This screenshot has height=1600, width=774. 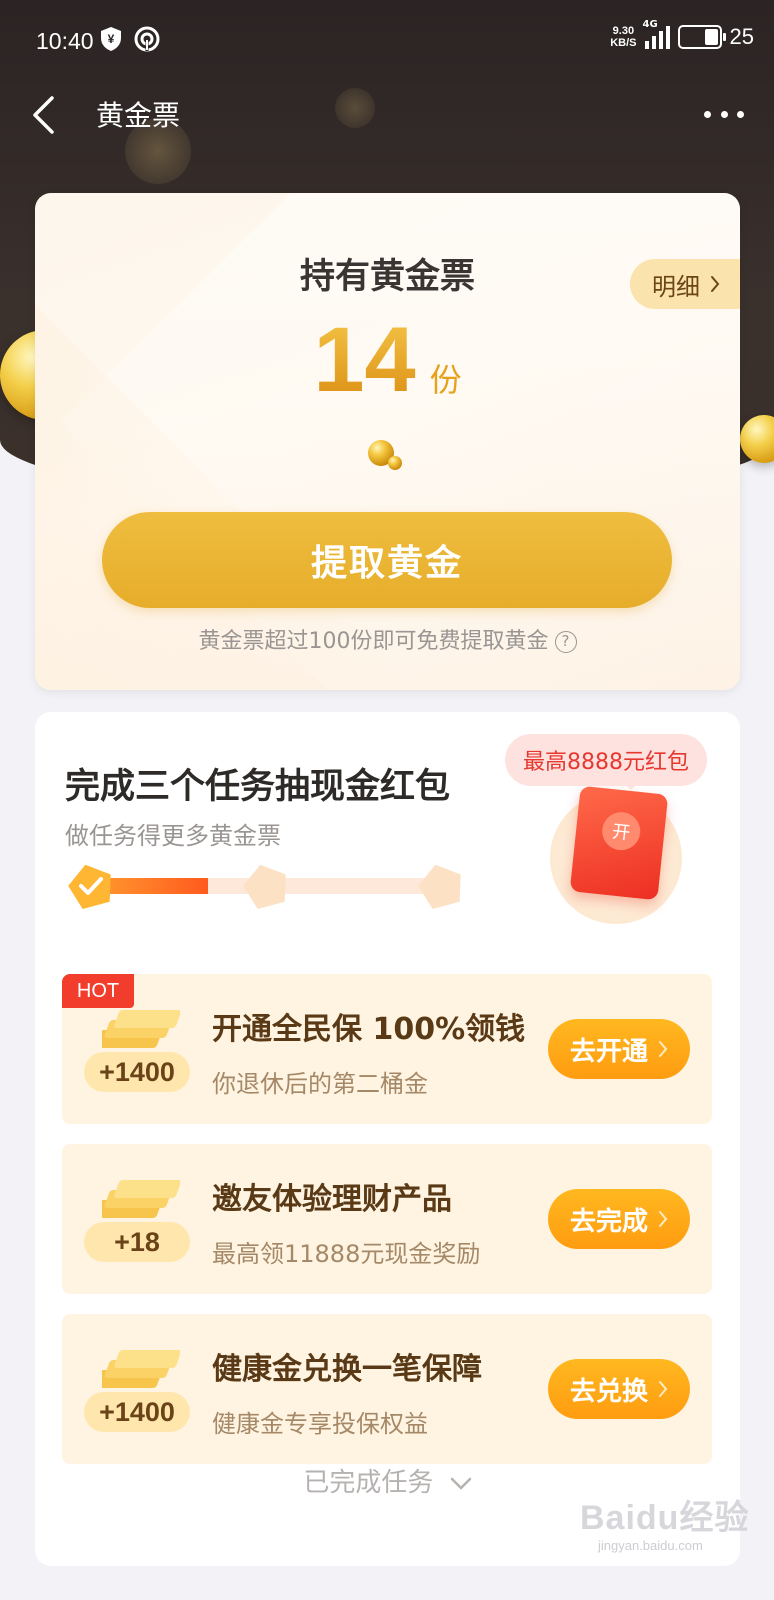 What do you see at coordinates (138, 115) in the screenshot?
I see `page-title: 黄金票` at bounding box center [138, 115].